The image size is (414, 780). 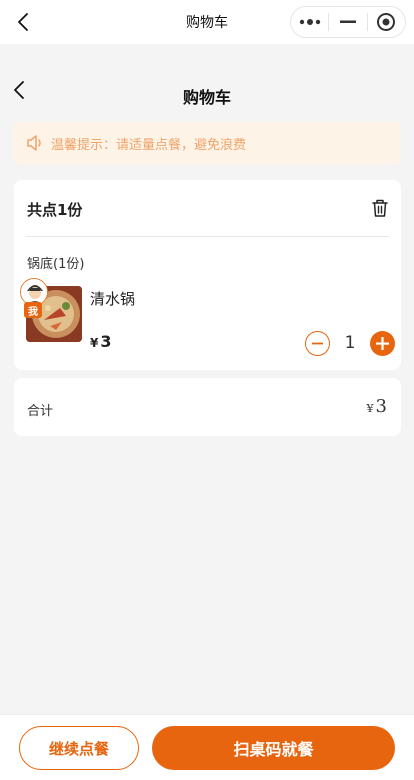 I want to click on page-header: 购物车, so click(x=207, y=79).